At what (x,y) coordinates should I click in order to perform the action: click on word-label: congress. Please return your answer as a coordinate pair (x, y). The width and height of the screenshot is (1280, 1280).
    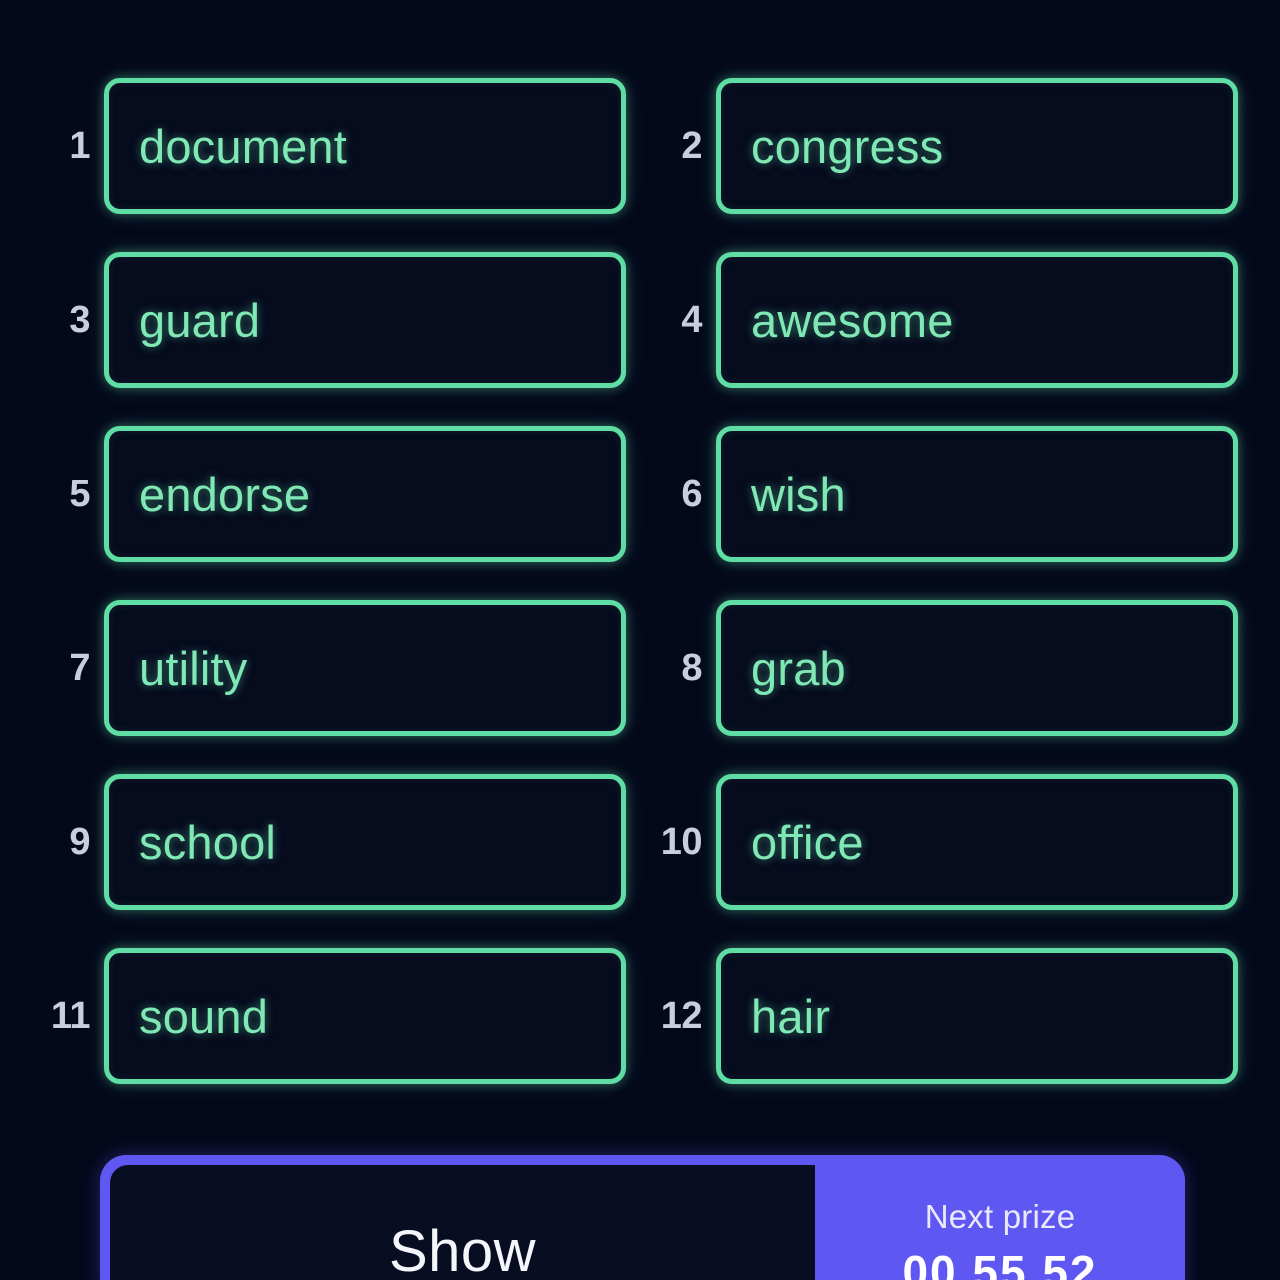
    Looking at the image, I should click on (847, 146).